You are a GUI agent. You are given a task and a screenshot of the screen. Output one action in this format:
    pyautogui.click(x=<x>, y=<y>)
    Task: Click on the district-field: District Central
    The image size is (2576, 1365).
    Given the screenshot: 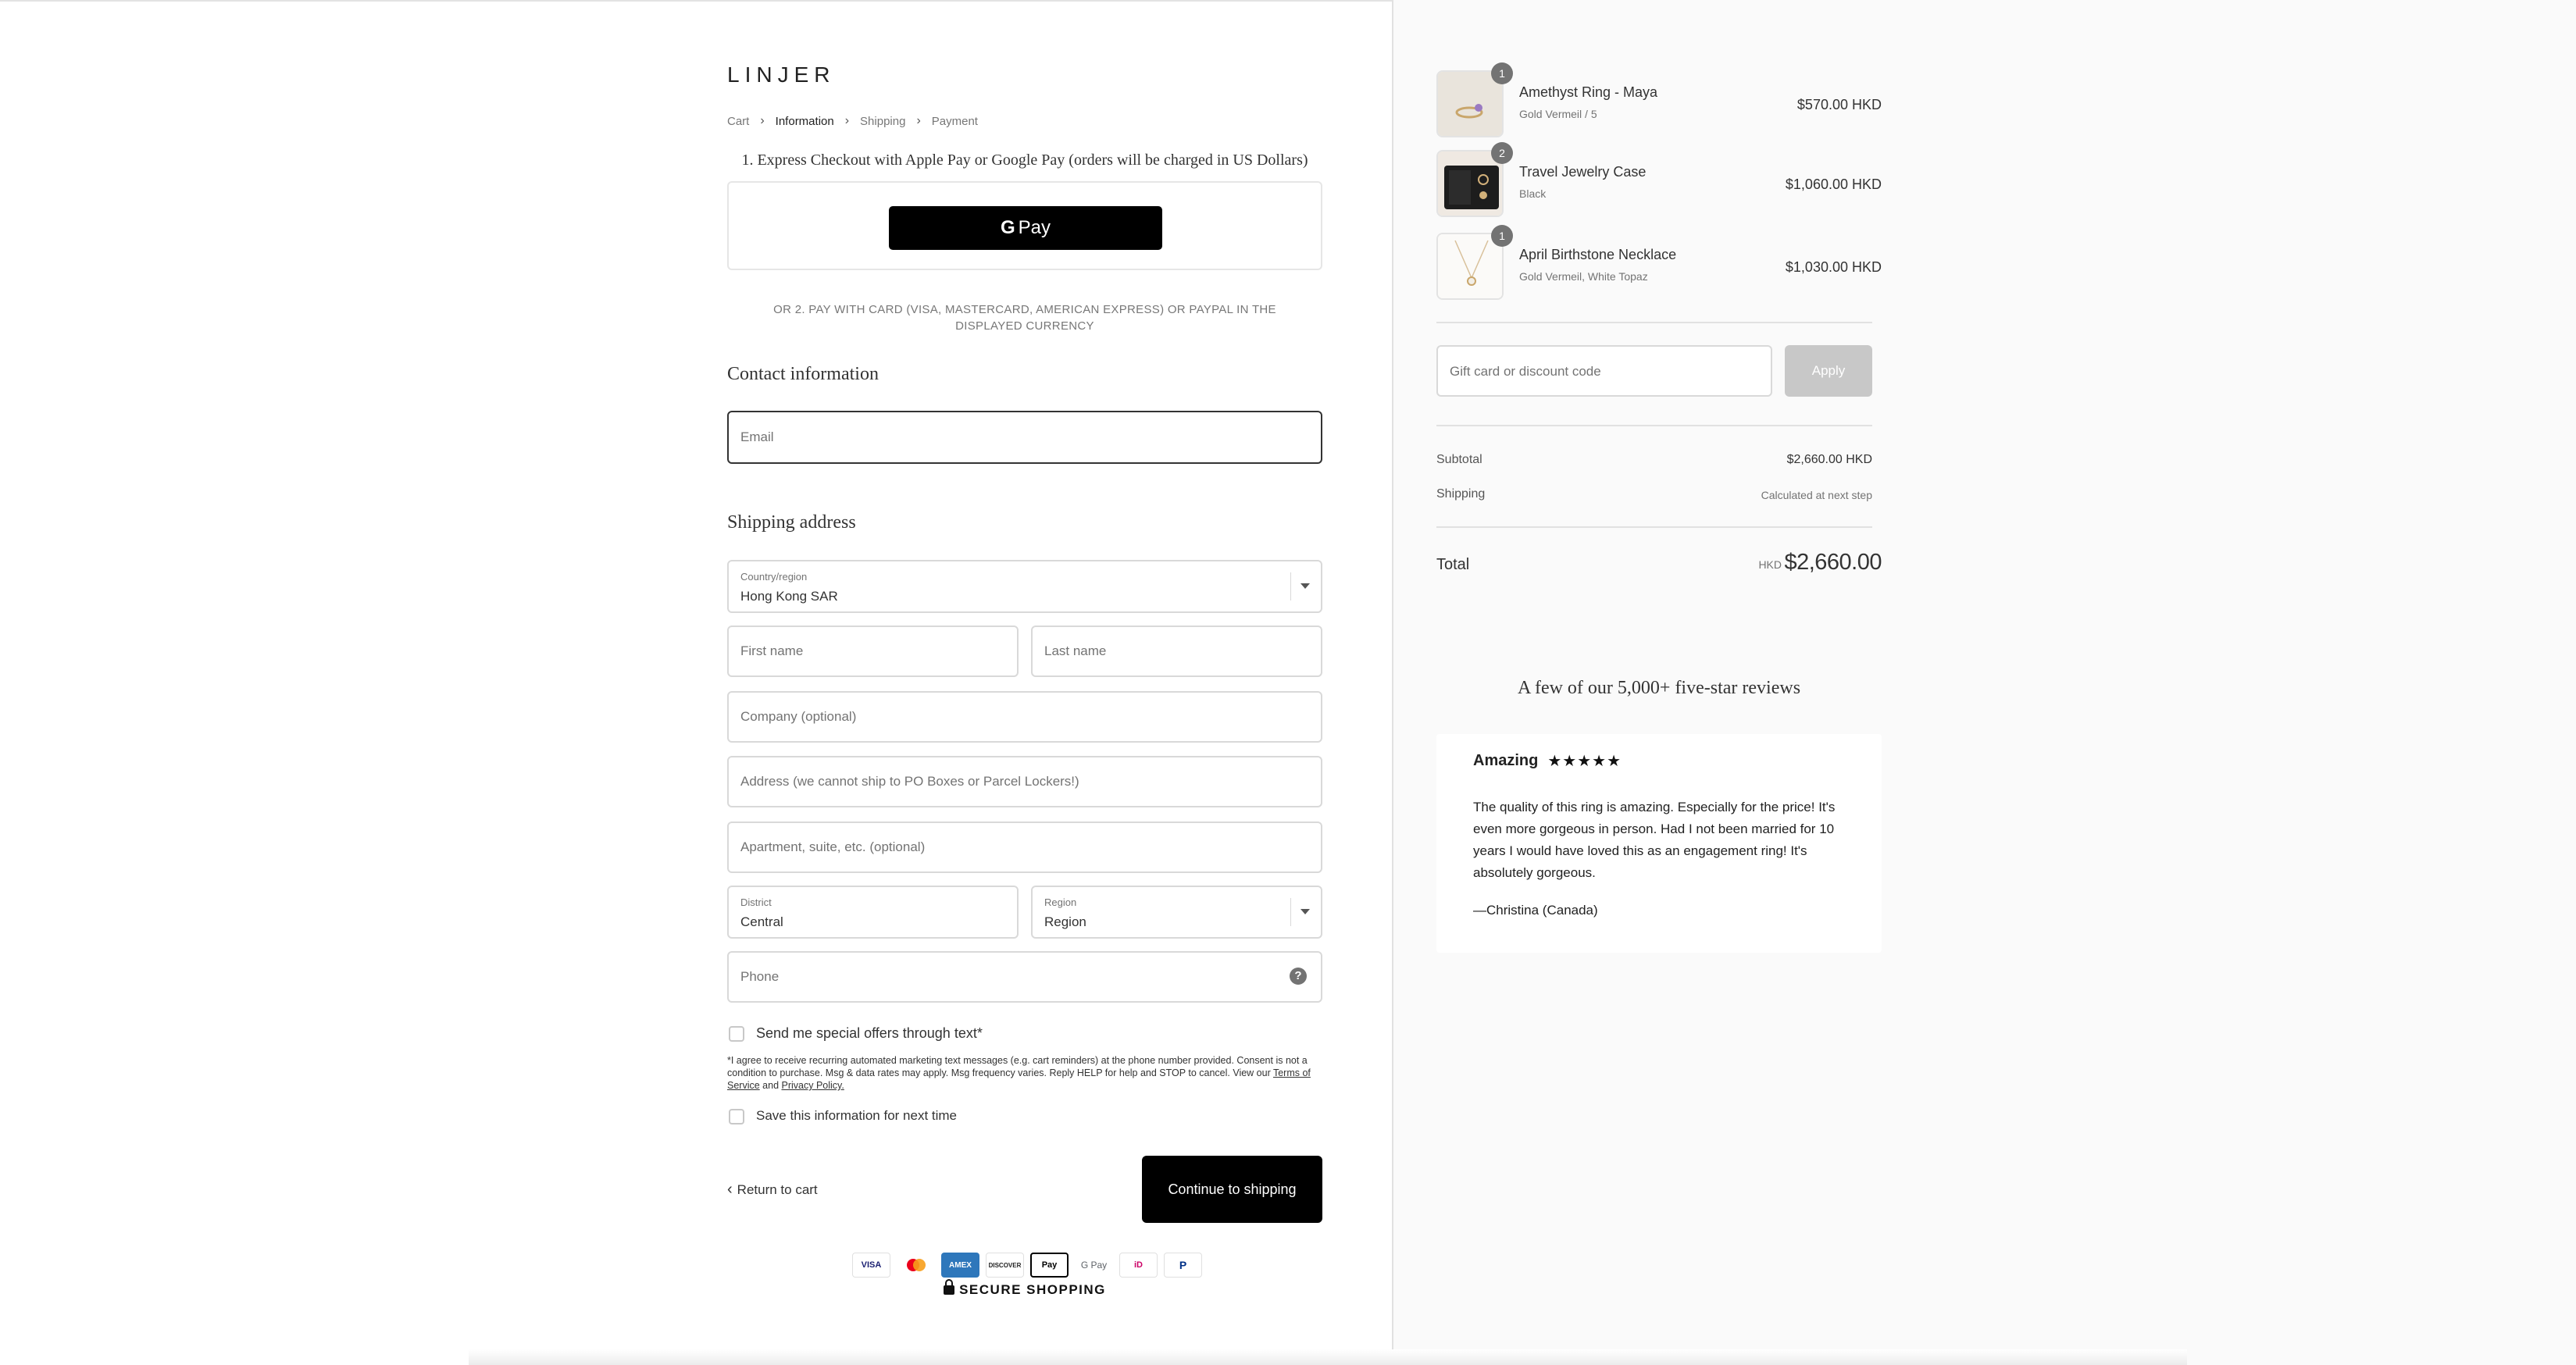 What is the action you would take?
    pyautogui.click(x=873, y=912)
    